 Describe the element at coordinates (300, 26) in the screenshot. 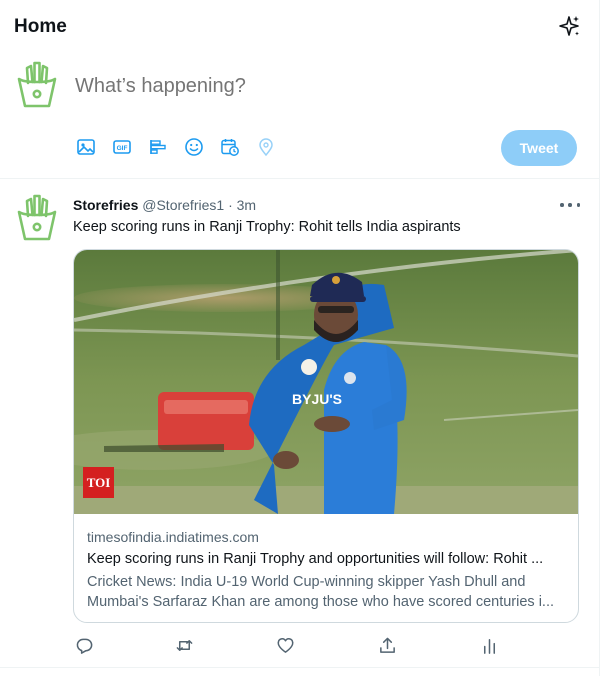

I see `header: Home` at that location.